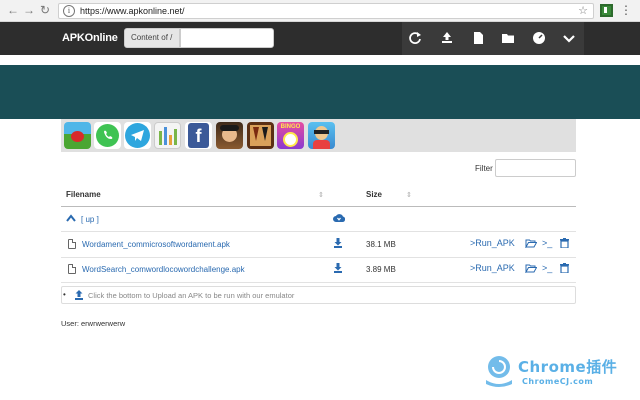 This screenshot has height=400, width=640. Describe the element at coordinates (539, 38) in the screenshot. I see `dashboard-icon` at that location.